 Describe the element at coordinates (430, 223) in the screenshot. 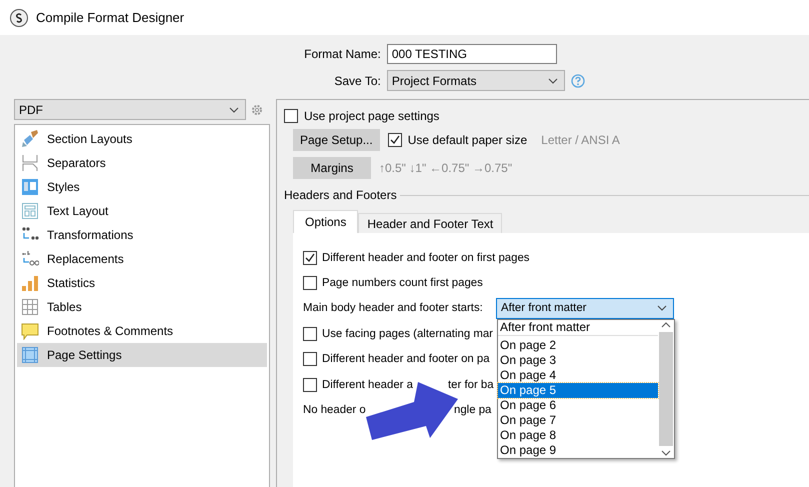

I see `tab: Header and Footer Text` at that location.